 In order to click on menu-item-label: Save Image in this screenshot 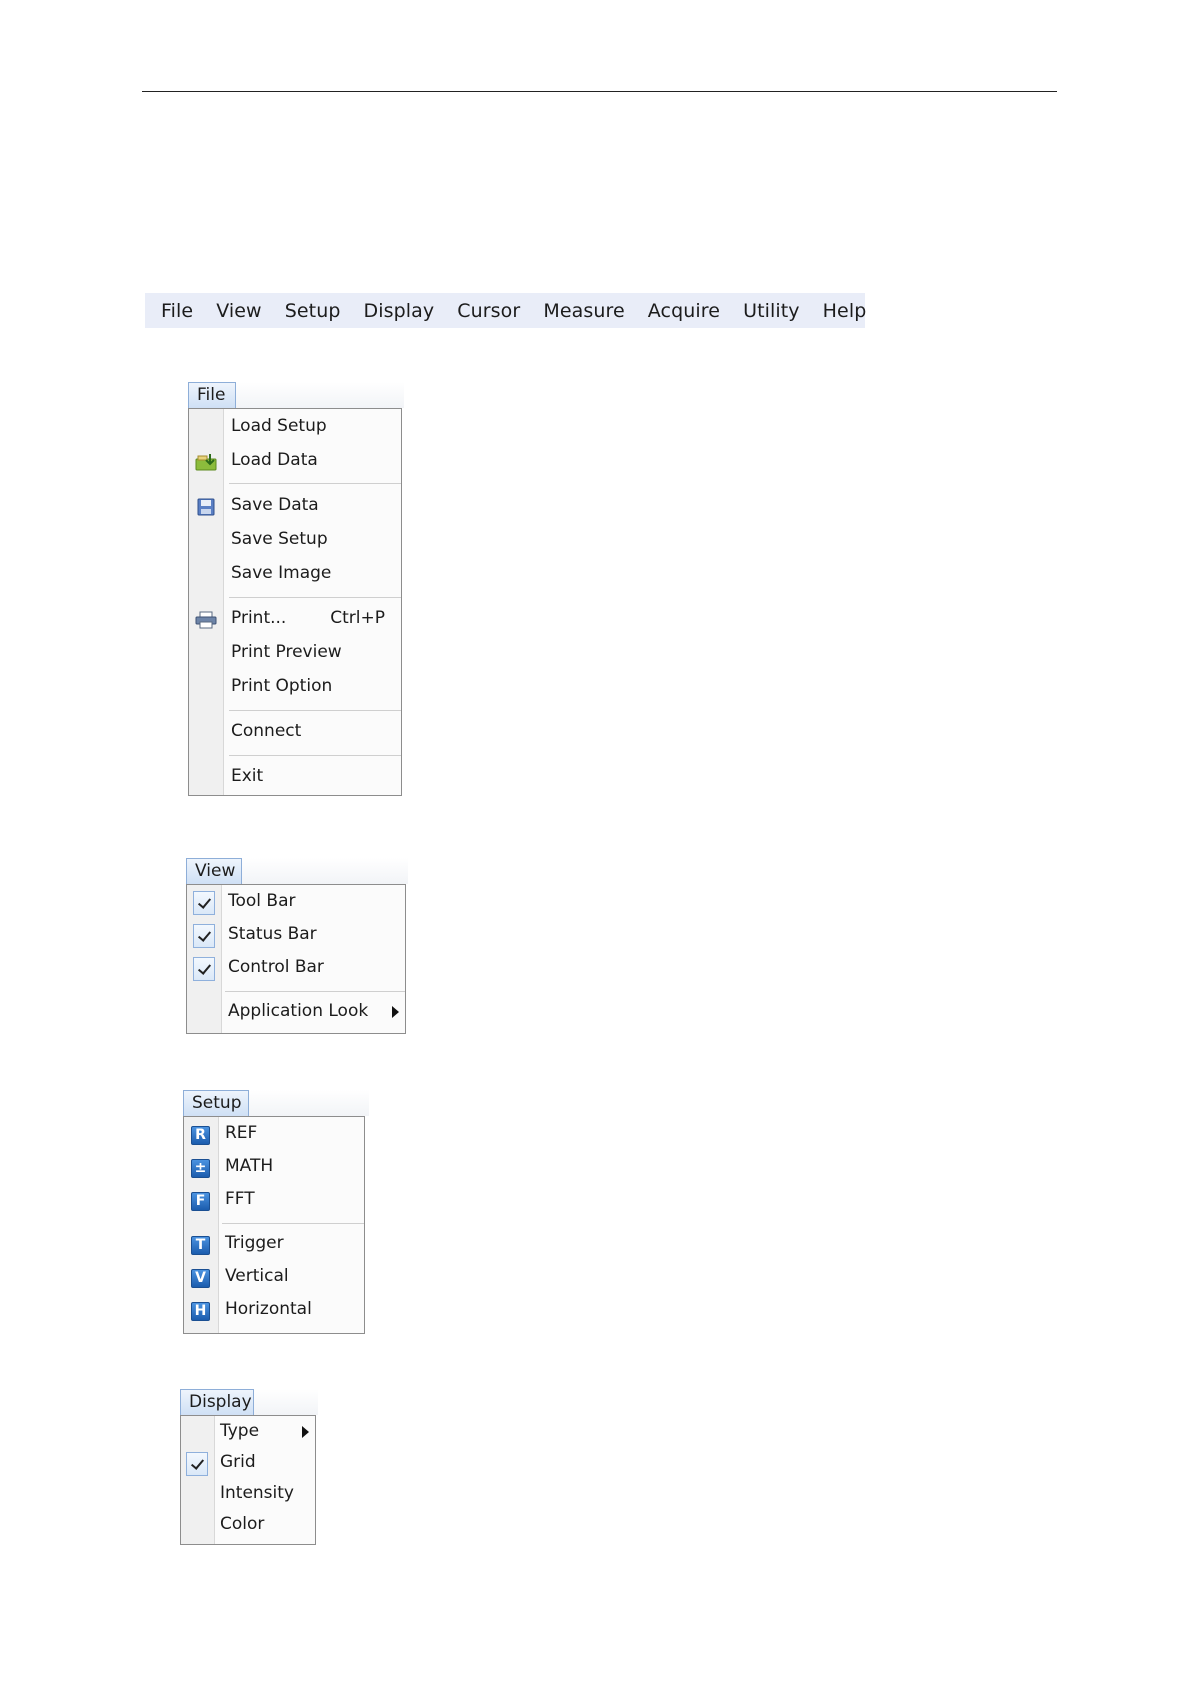, I will do `click(281, 573)`.